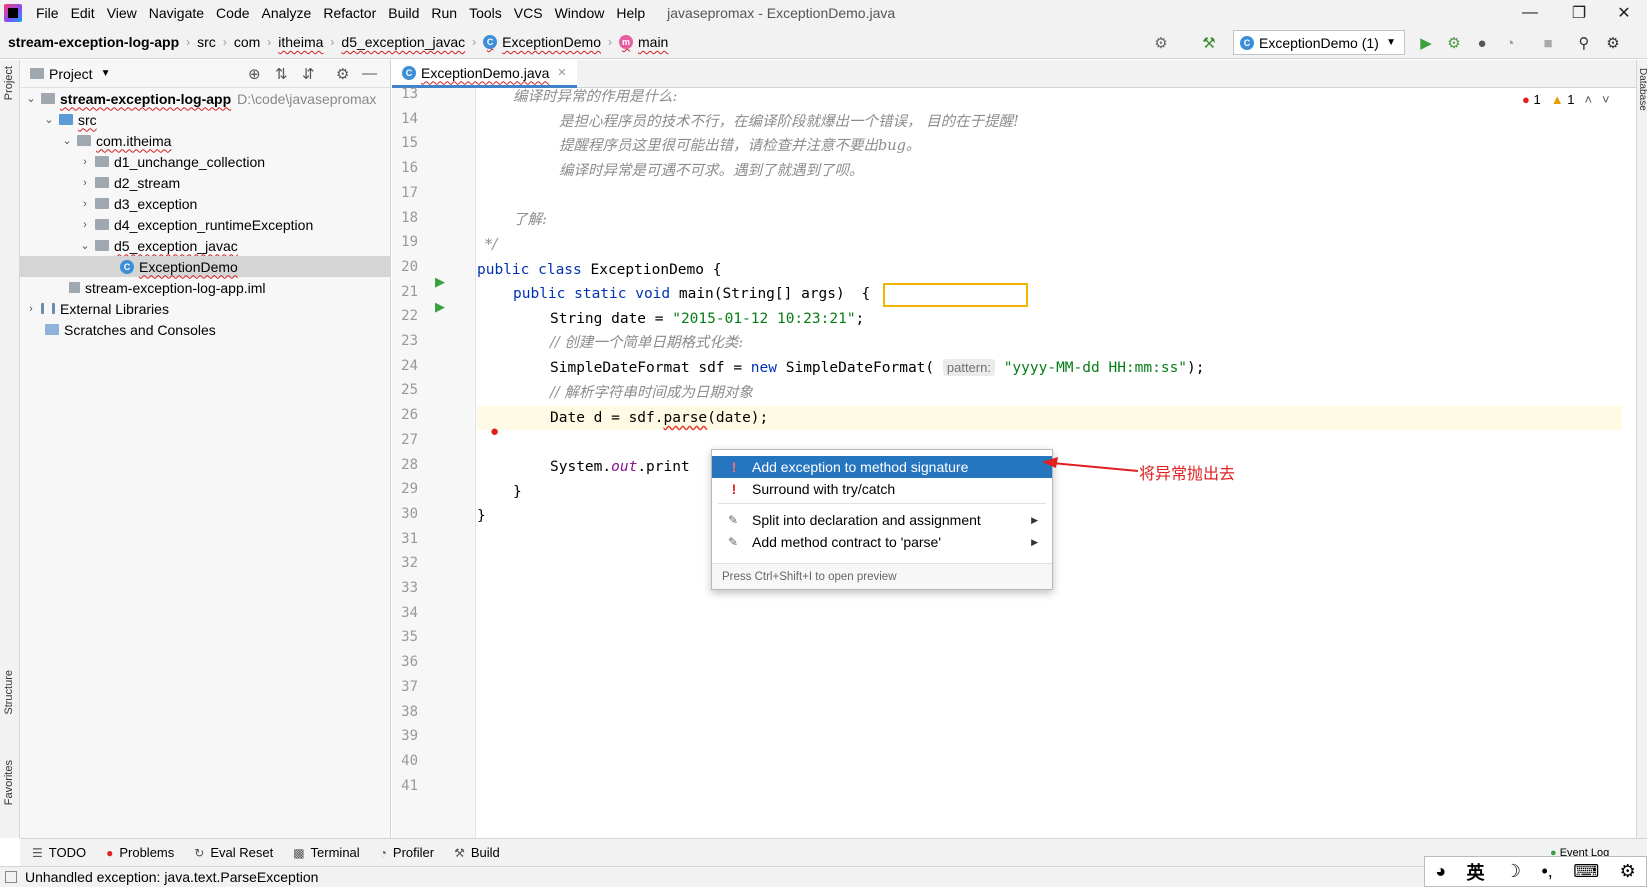 The width and height of the screenshot is (1647, 887). I want to click on tree-item-external-libraries: › External Libraries, so click(205, 308).